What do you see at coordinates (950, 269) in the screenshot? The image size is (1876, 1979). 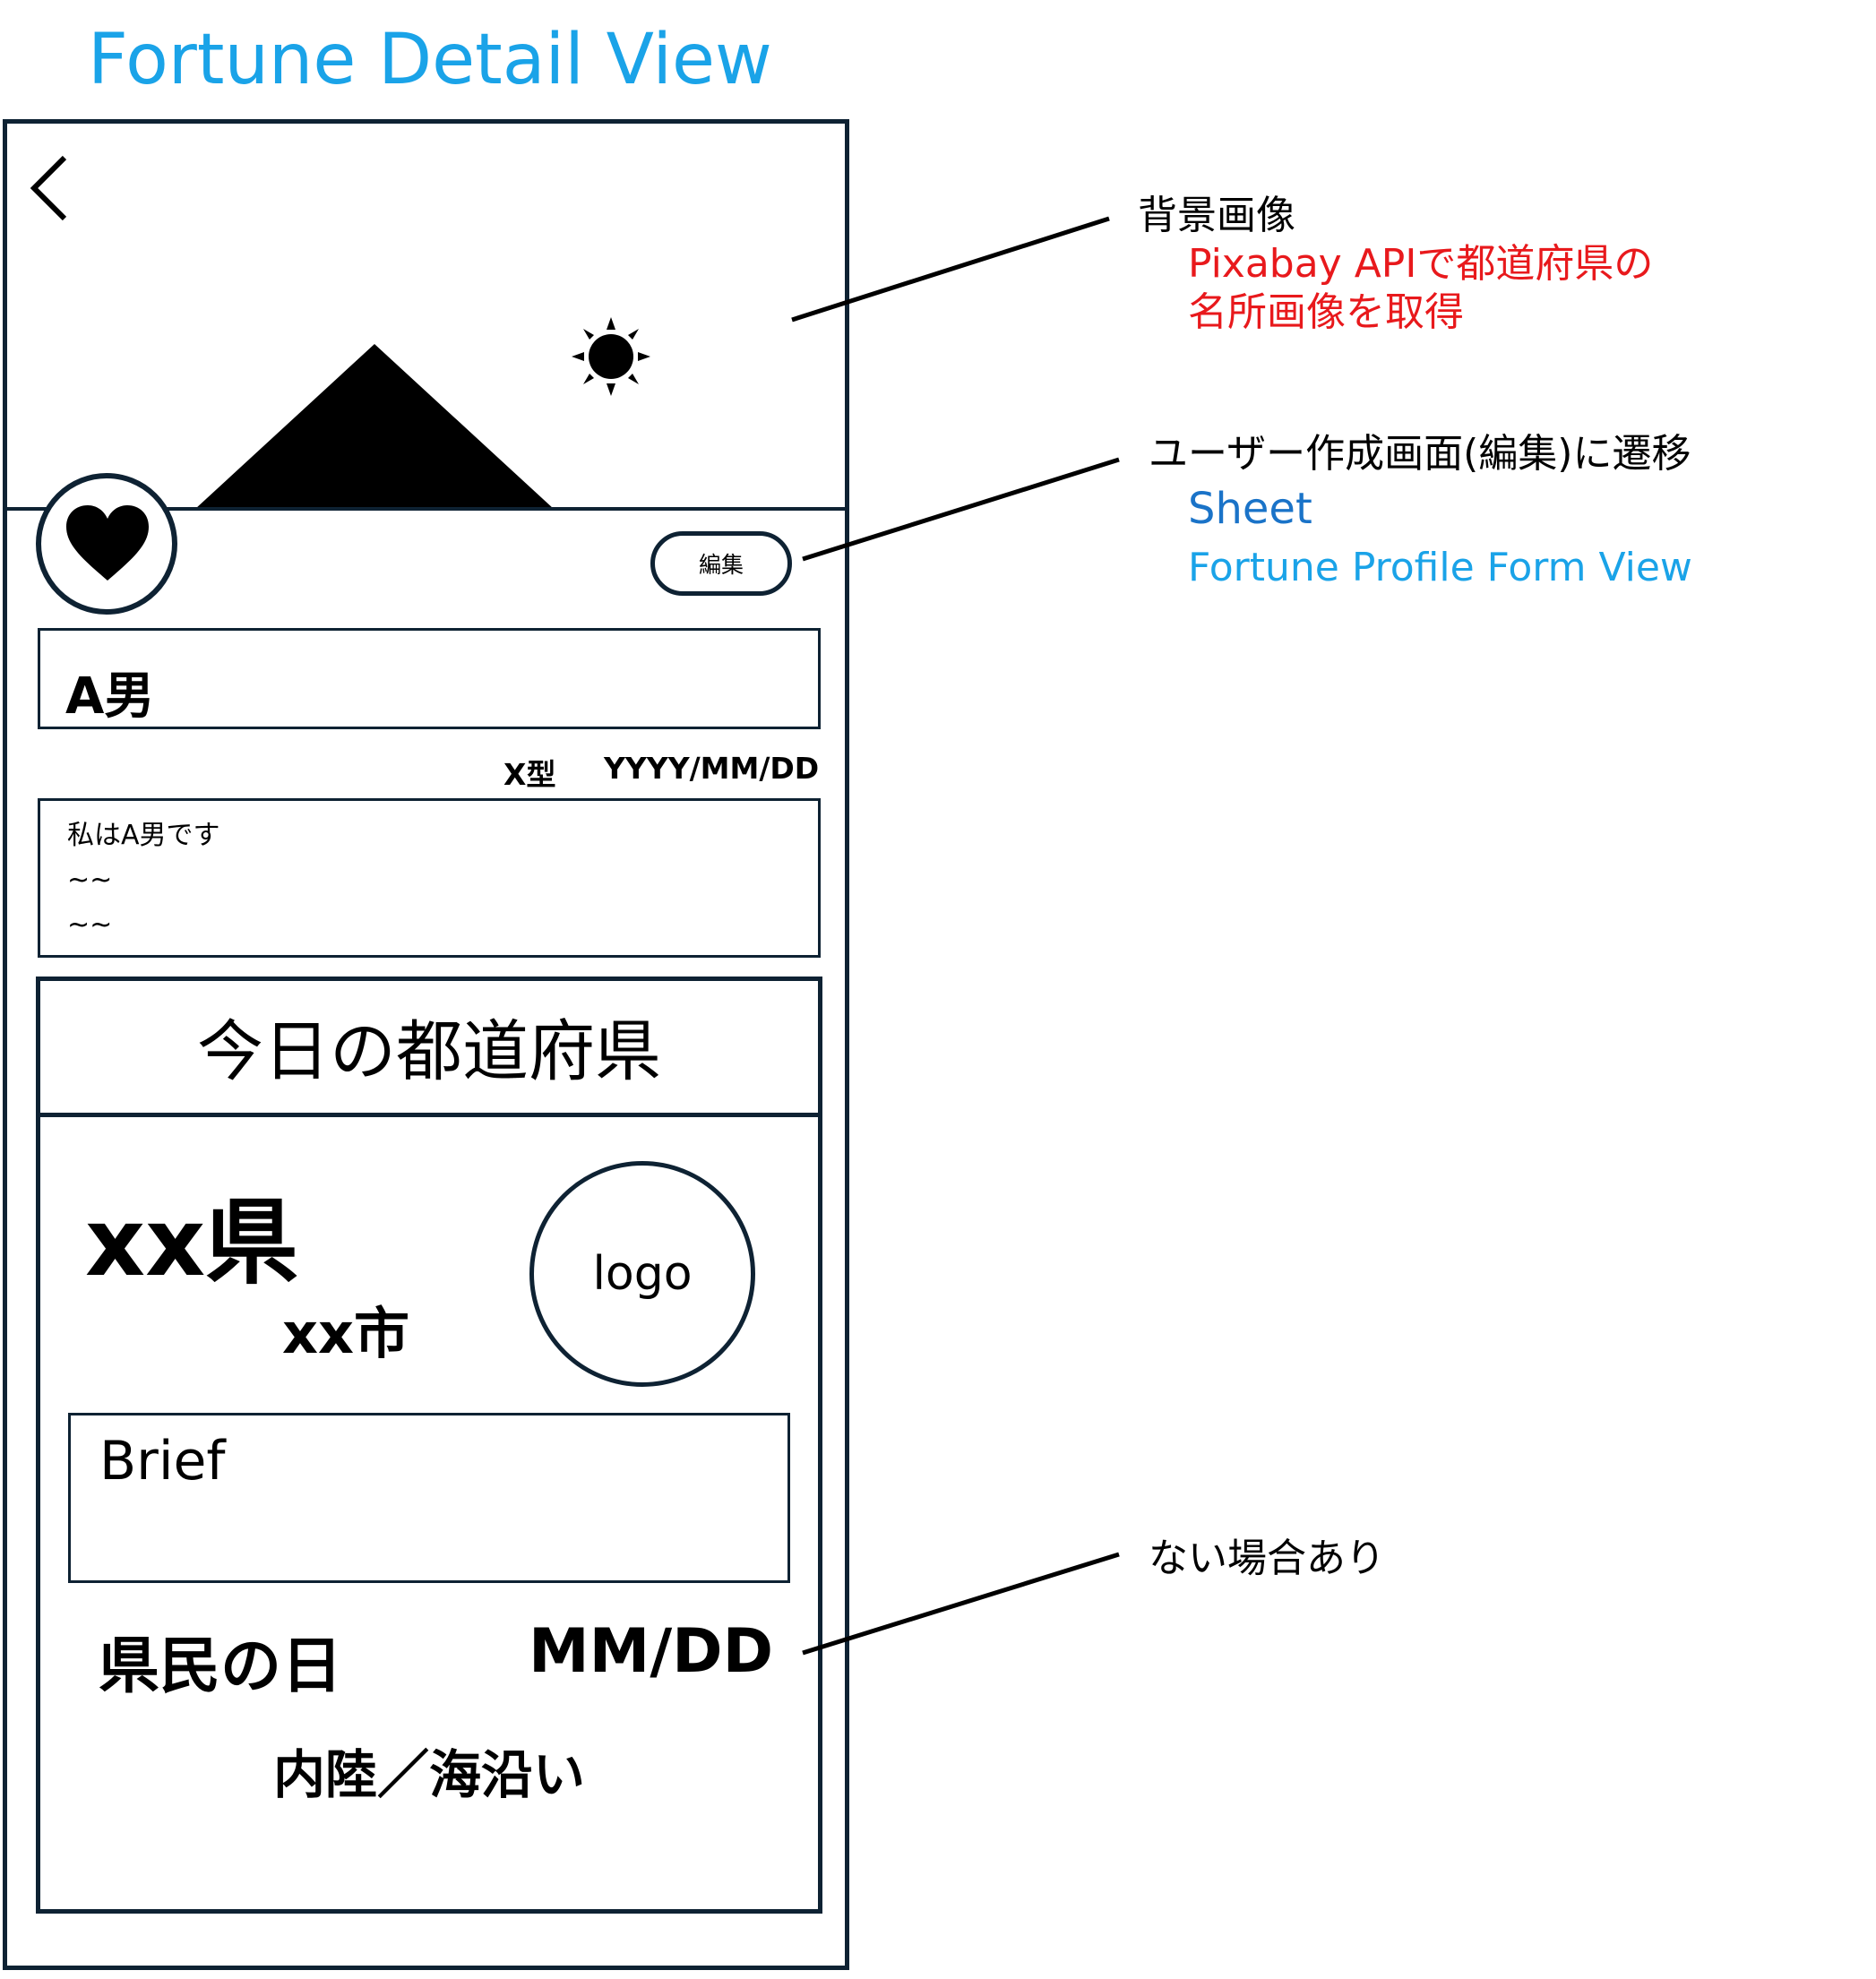 I see `callout-line-background` at bounding box center [950, 269].